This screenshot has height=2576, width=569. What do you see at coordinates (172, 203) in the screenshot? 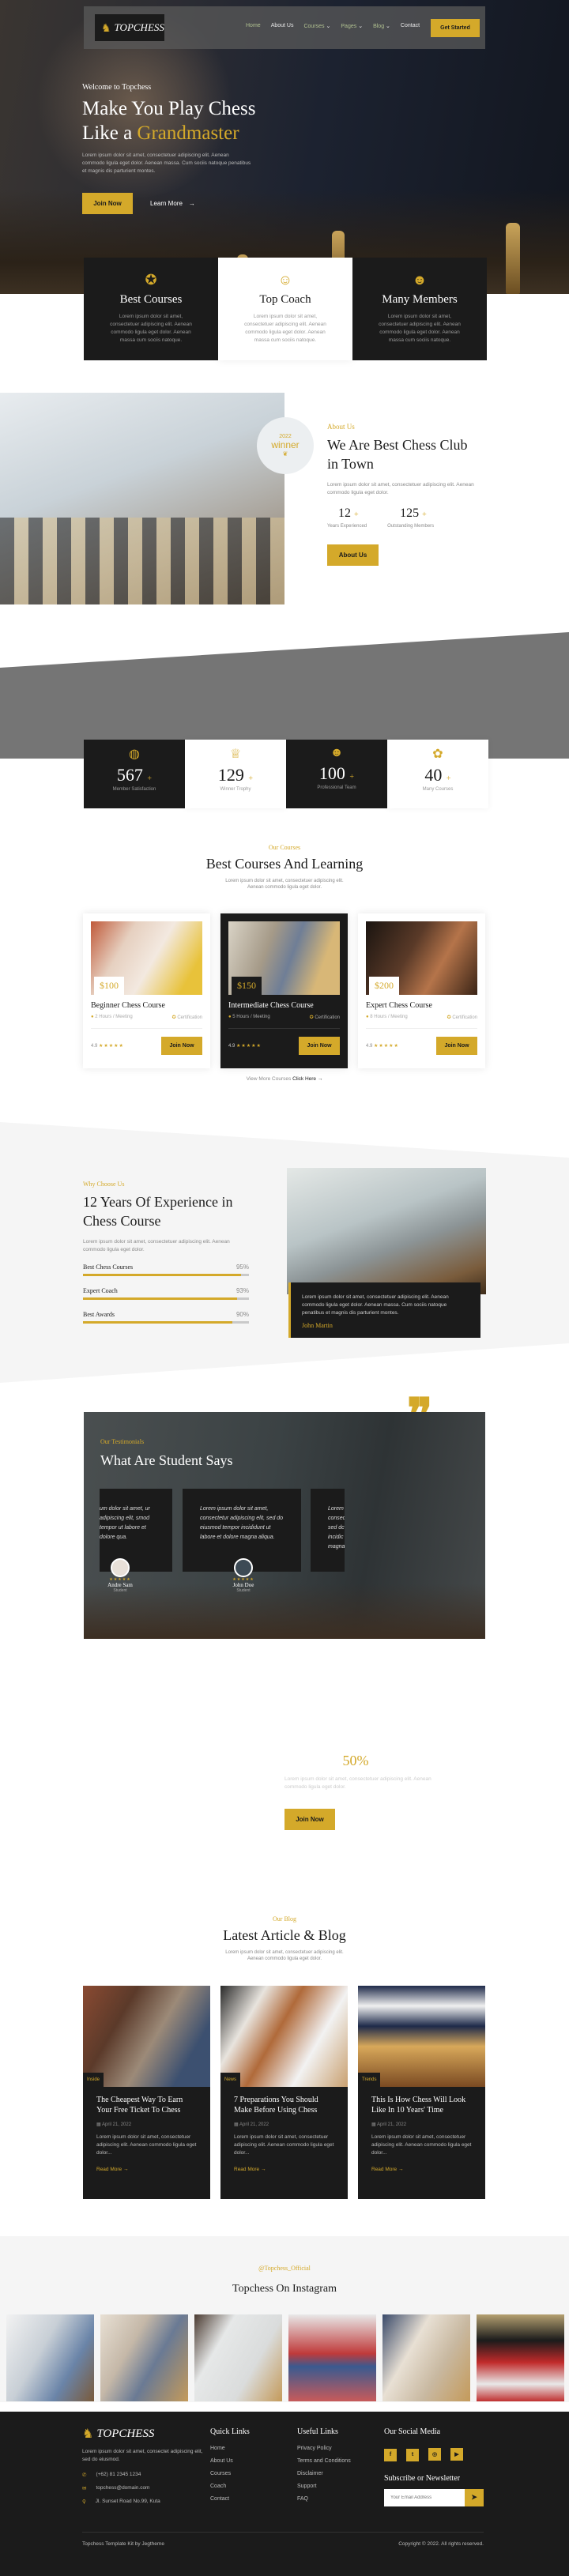
I see `learn-more-link: Learn More →` at bounding box center [172, 203].